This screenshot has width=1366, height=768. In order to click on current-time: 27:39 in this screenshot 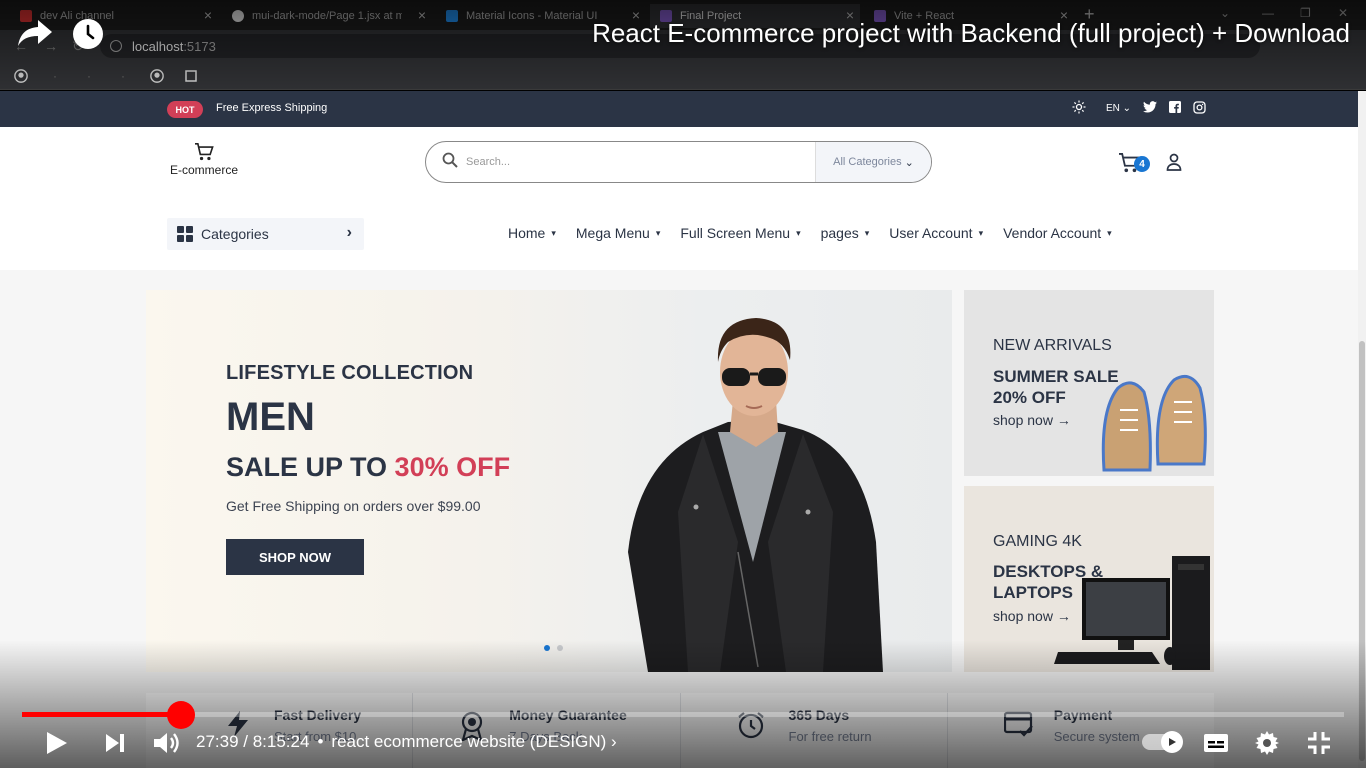, I will do `click(217, 741)`.